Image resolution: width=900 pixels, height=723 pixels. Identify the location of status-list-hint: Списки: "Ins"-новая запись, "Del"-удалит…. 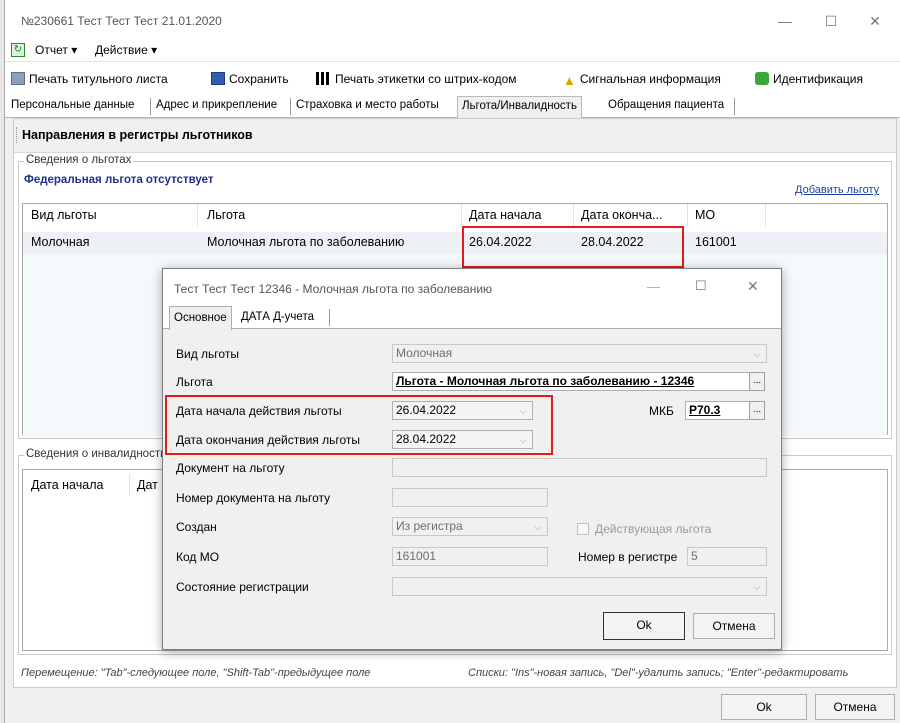
(658, 673).